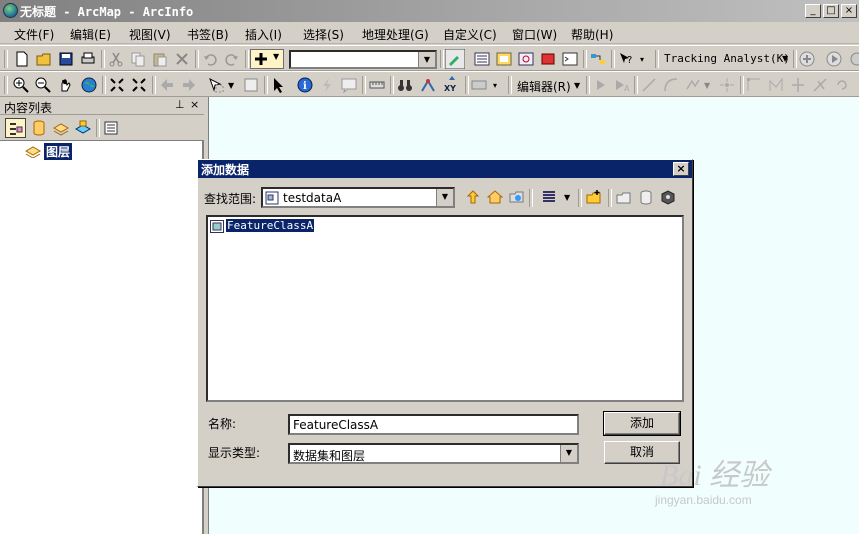  What do you see at coordinates (473, 197) in the screenshot?
I see `up-one-level-icon` at bounding box center [473, 197].